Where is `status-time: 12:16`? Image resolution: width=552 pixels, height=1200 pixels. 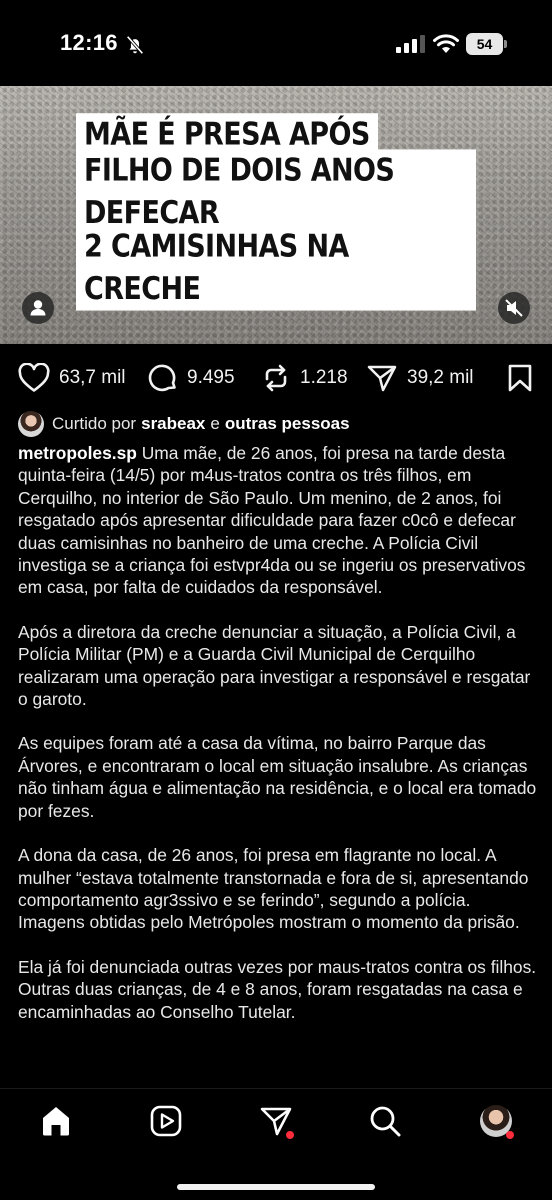 status-time: 12:16 is located at coordinates (89, 42).